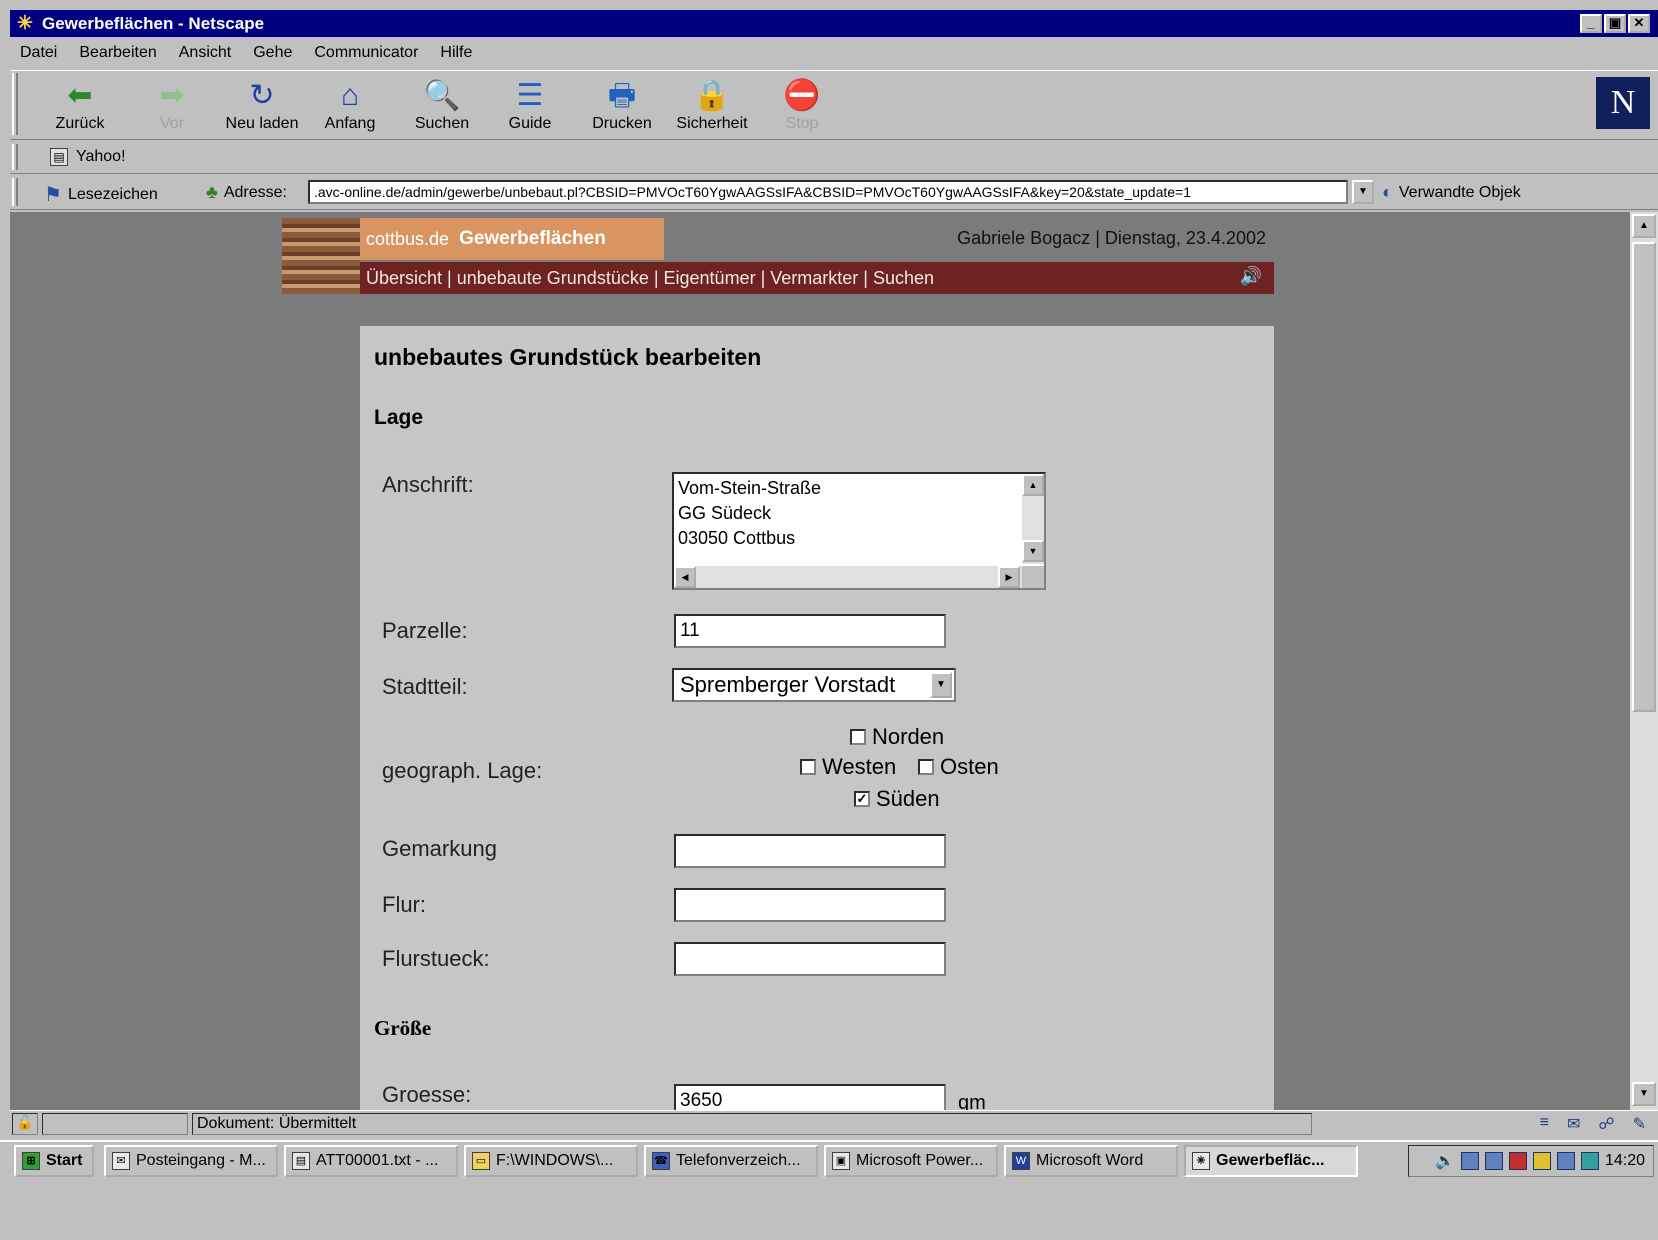 The image size is (1658, 1240). What do you see at coordinates (205, 53) in the screenshot?
I see `menu-ansicht: Ansicht` at bounding box center [205, 53].